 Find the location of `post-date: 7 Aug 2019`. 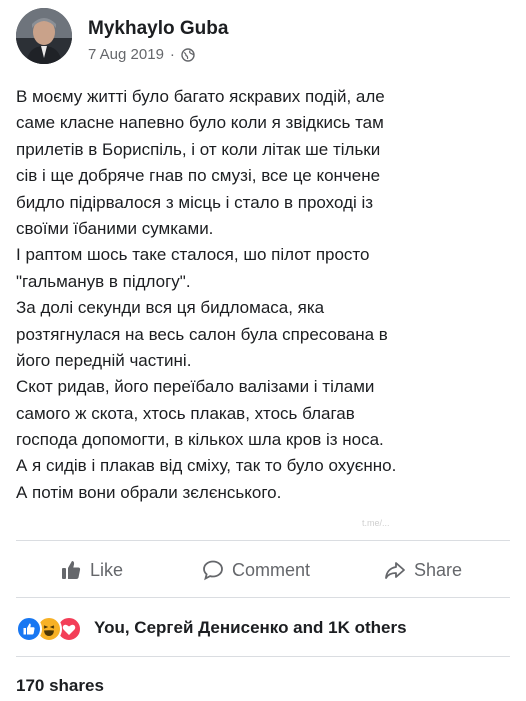

post-date: 7 Aug 2019 is located at coordinates (126, 54).